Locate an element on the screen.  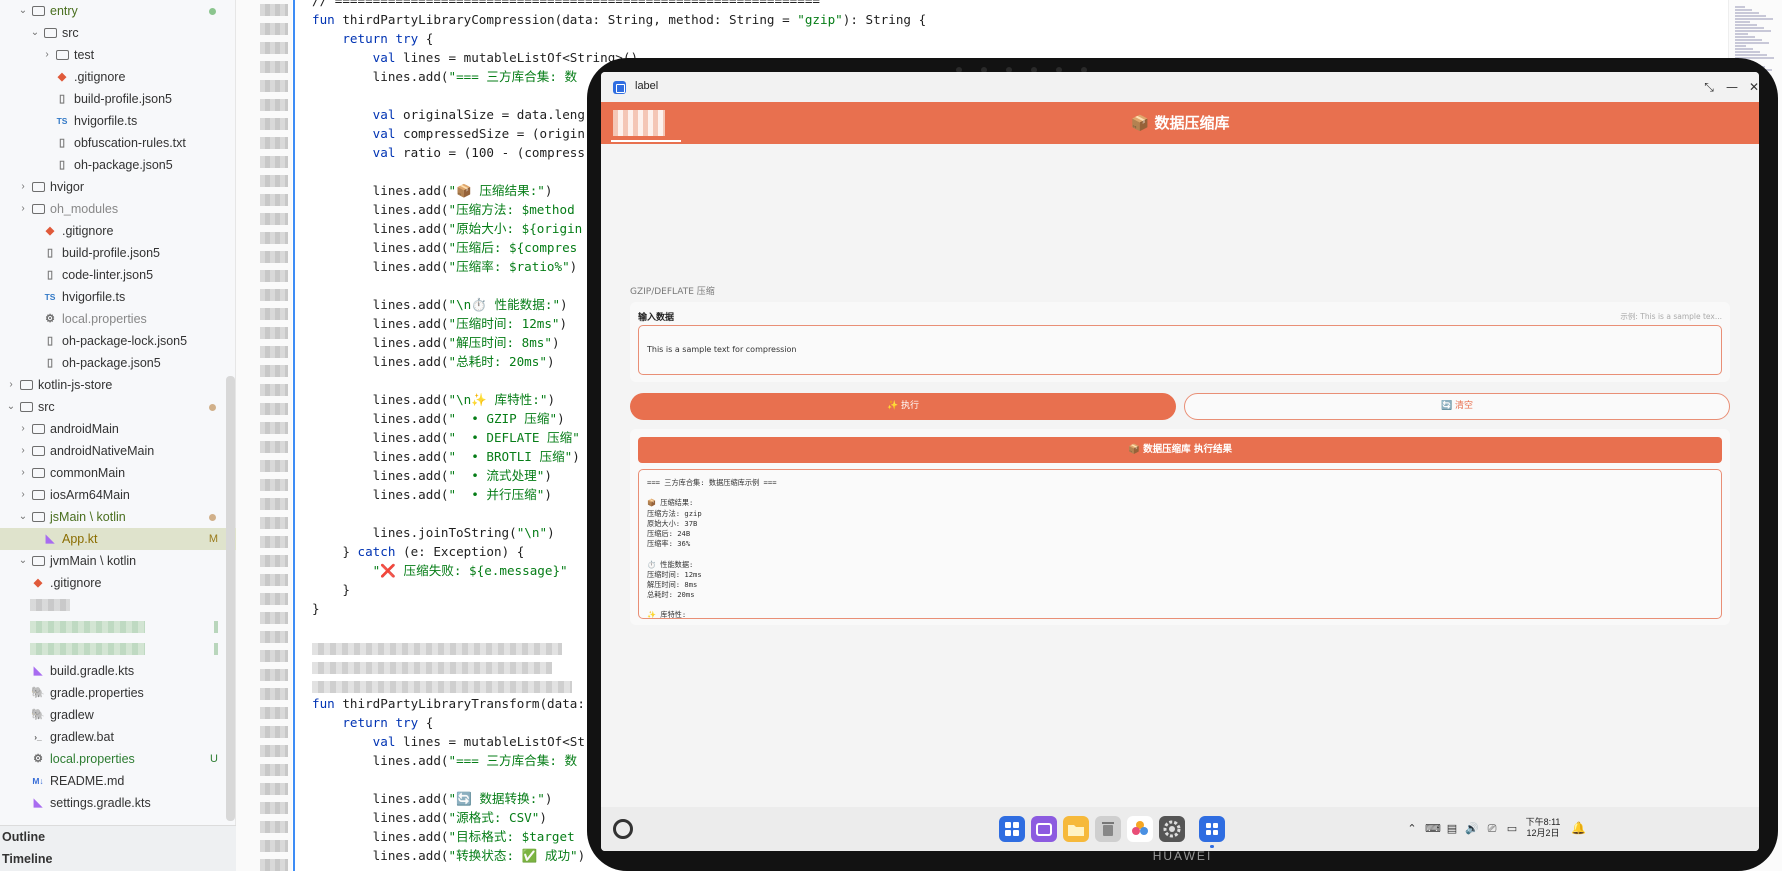
tree-item-label: test is located at coordinates (84, 55).